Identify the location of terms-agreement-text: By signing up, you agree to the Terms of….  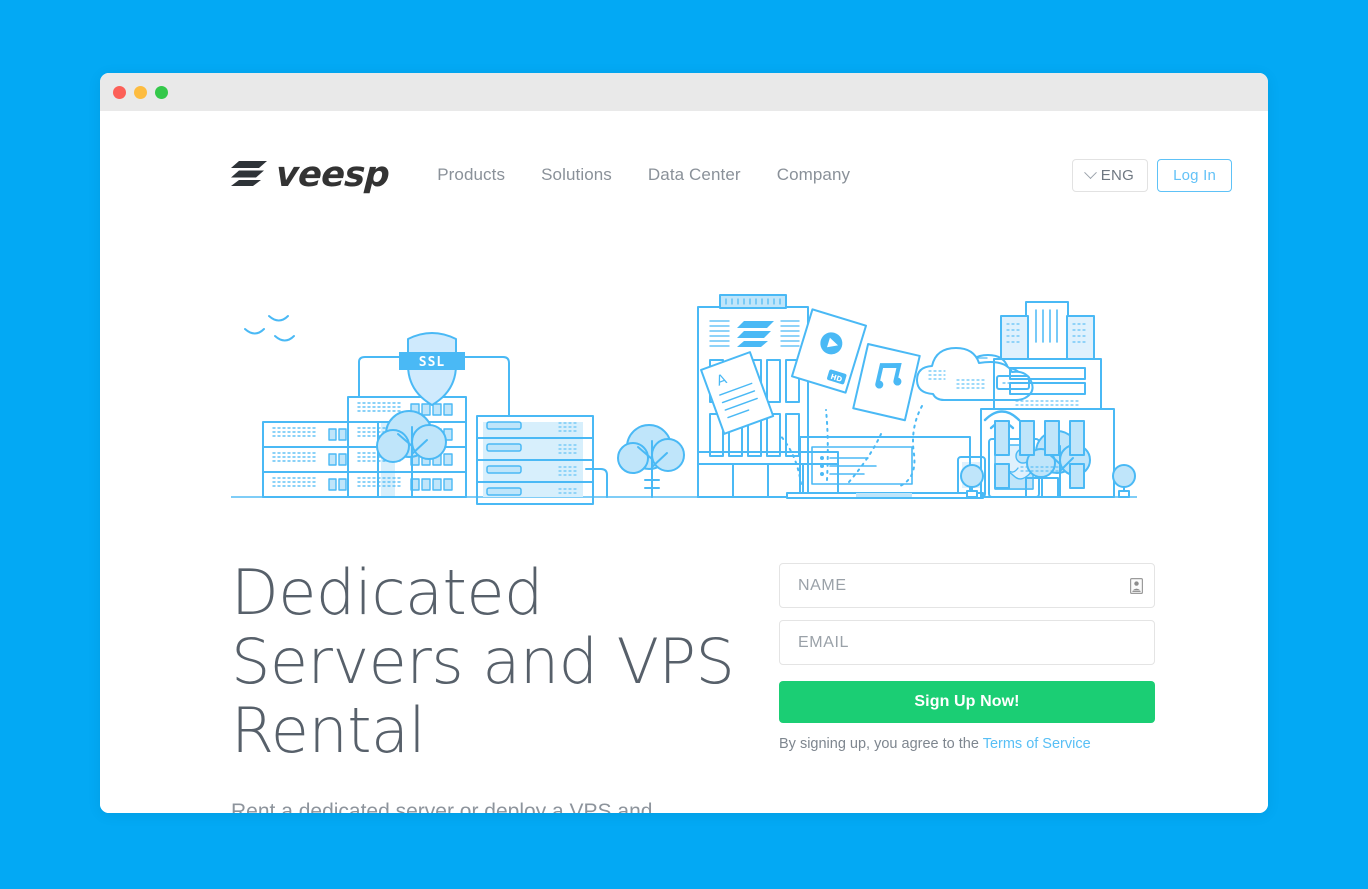
(967, 744).